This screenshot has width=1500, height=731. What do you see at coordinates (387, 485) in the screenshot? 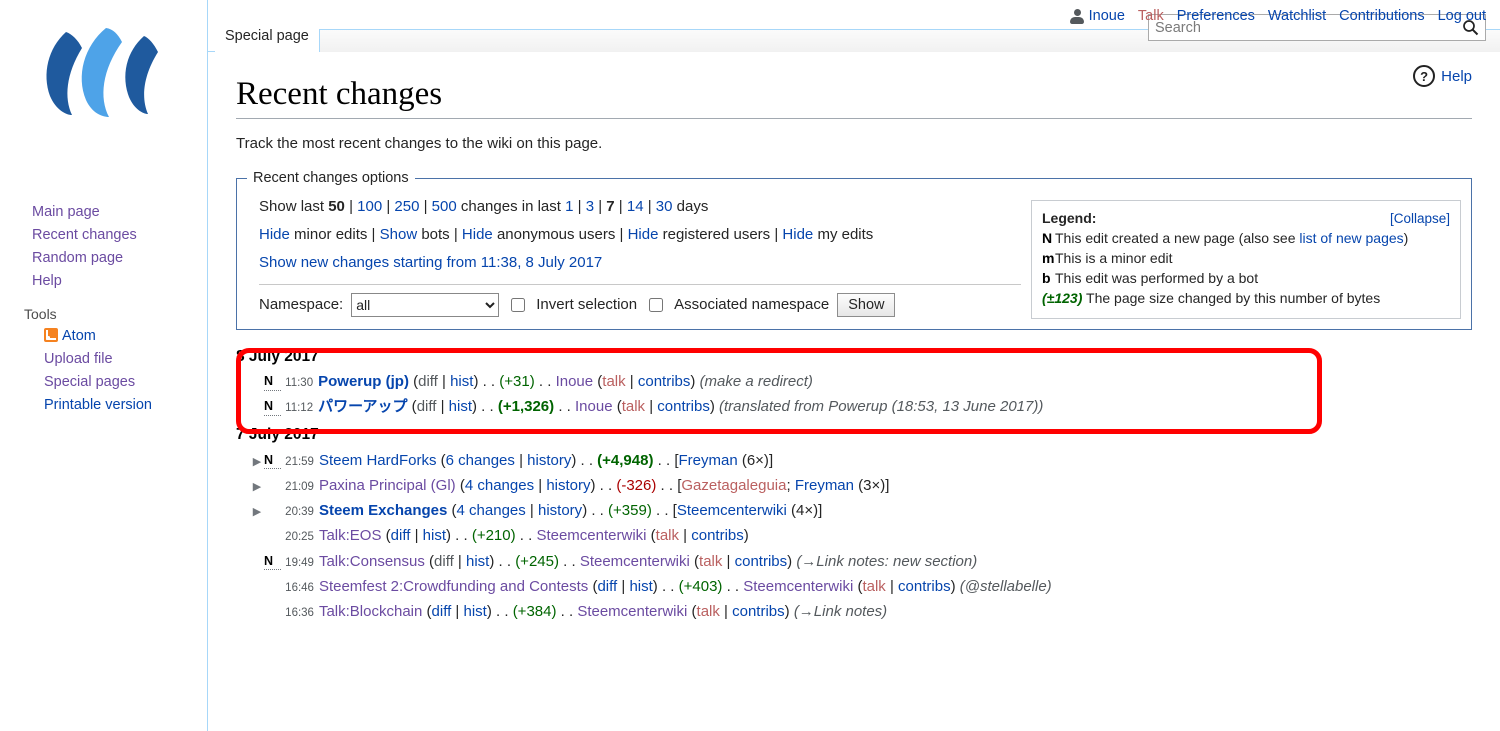
I see `entry-title-link: Paxina Principal (Gl)` at bounding box center [387, 485].